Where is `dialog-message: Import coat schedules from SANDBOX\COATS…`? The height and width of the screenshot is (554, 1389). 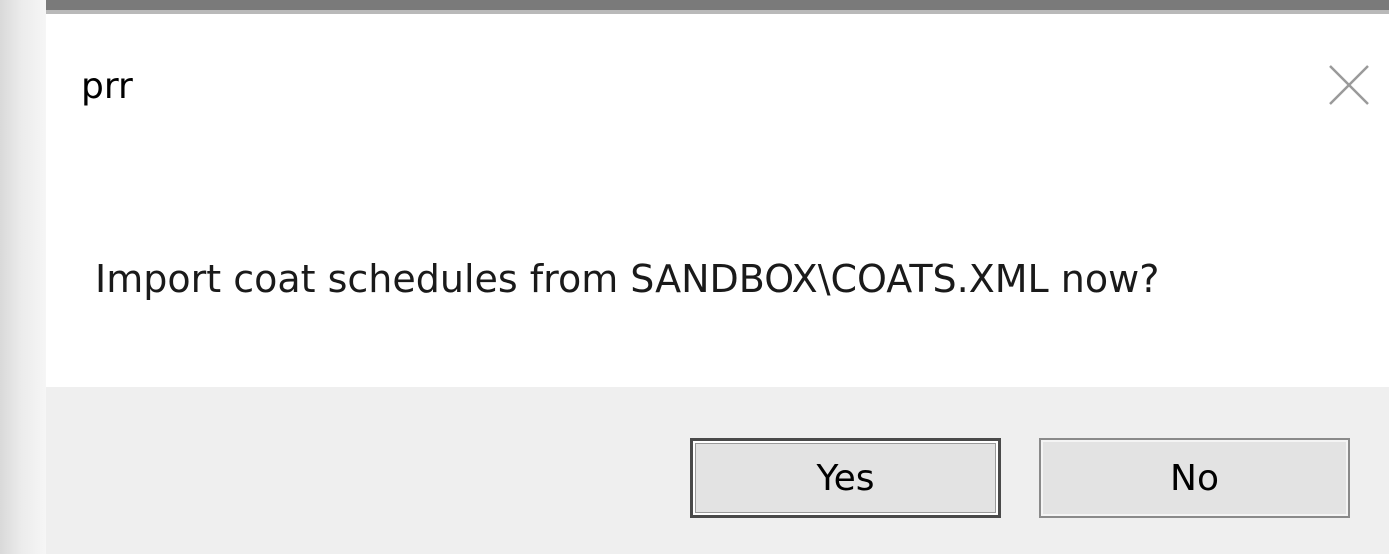 dialog-message: Import coat schedules from SANDBOX\COATS… is located at coordinates (627, 279).